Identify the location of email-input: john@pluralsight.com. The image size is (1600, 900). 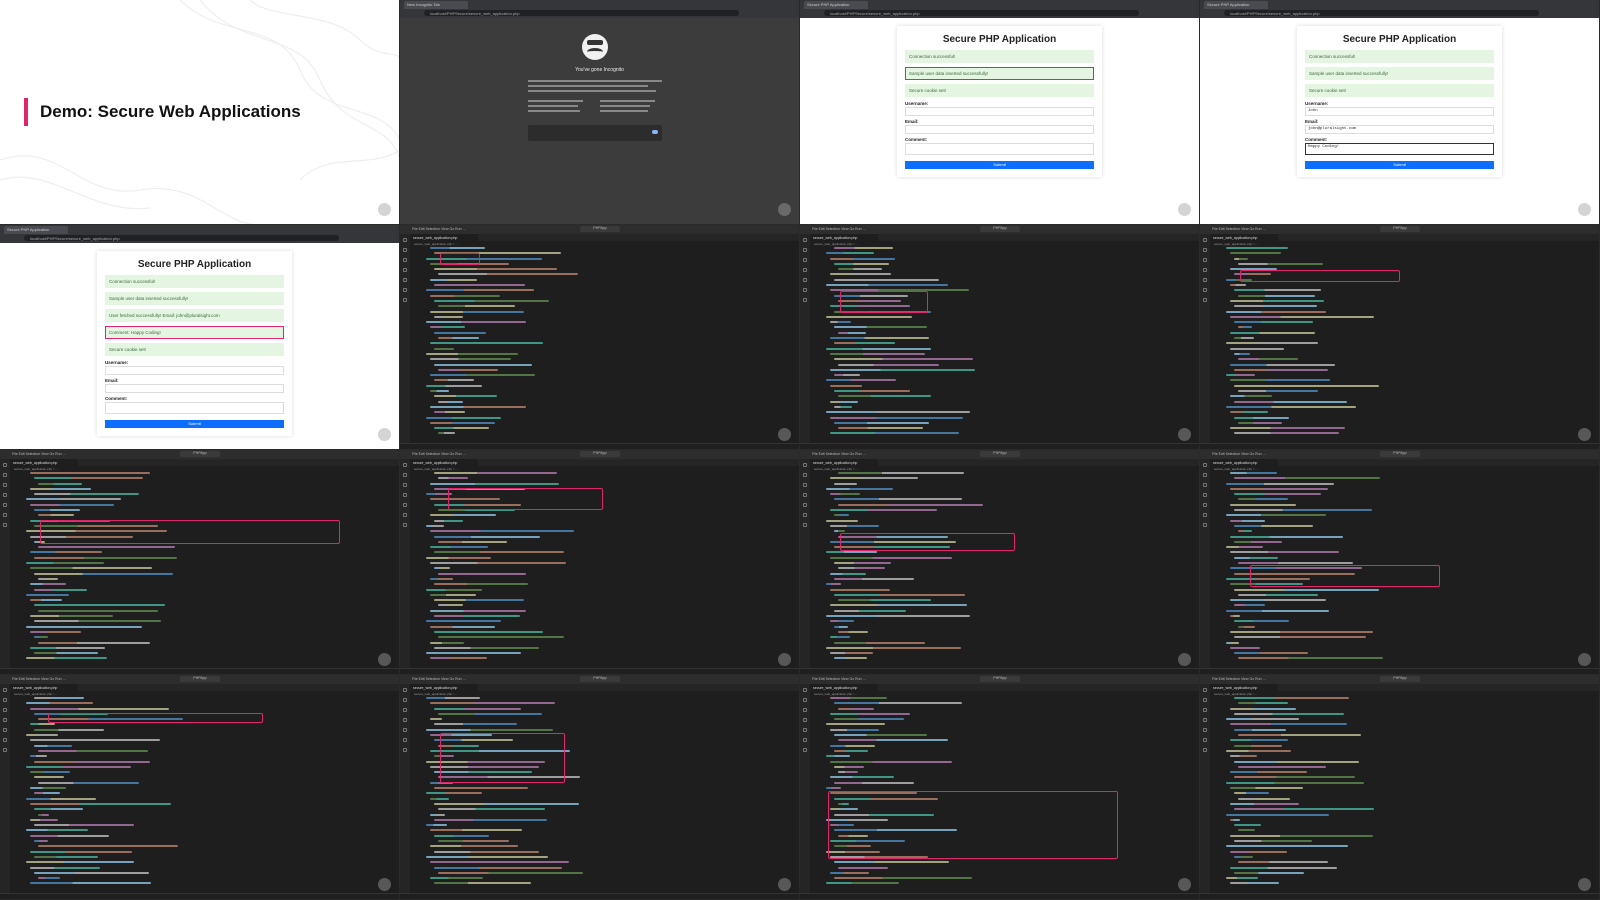
(1399, 129).